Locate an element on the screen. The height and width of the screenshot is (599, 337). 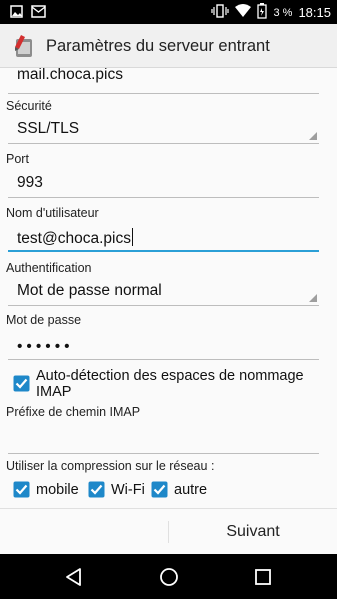
battery-percent: 3 % is located at coordinates (283, 12).